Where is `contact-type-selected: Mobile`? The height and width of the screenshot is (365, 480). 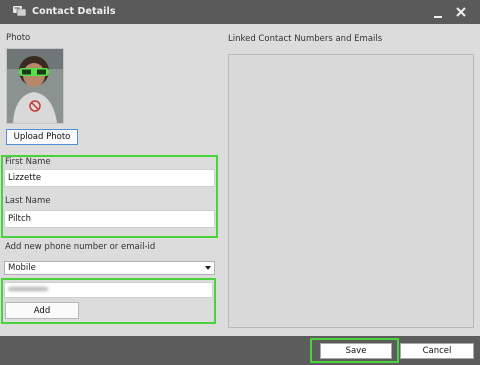 contact-type-selected: Mobile is located at coordinates (22, 268).